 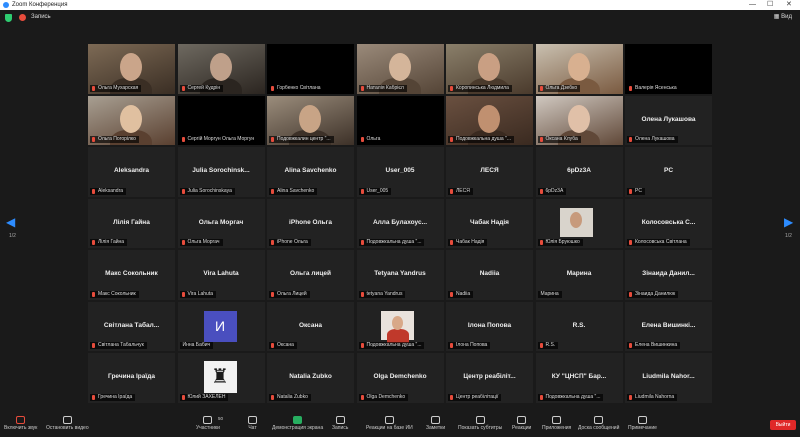 What do you see at coordinates (783, 425) in the screenshot?
I see `leave-meeting-button: Выйти` at bounding box center [783, 425].